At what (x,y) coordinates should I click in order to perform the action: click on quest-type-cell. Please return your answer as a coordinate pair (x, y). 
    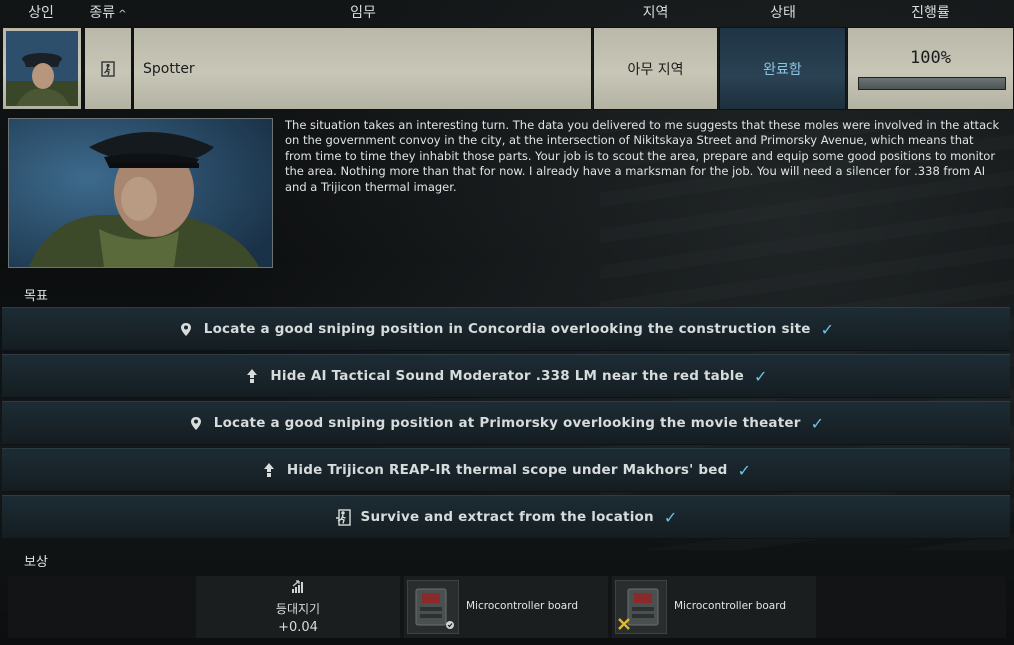
    Looking at the image, I should click on (108, 68).